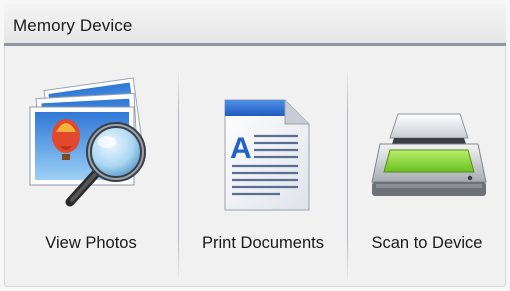  I want to click on title-bar: Memory Device, so click(255, 25).